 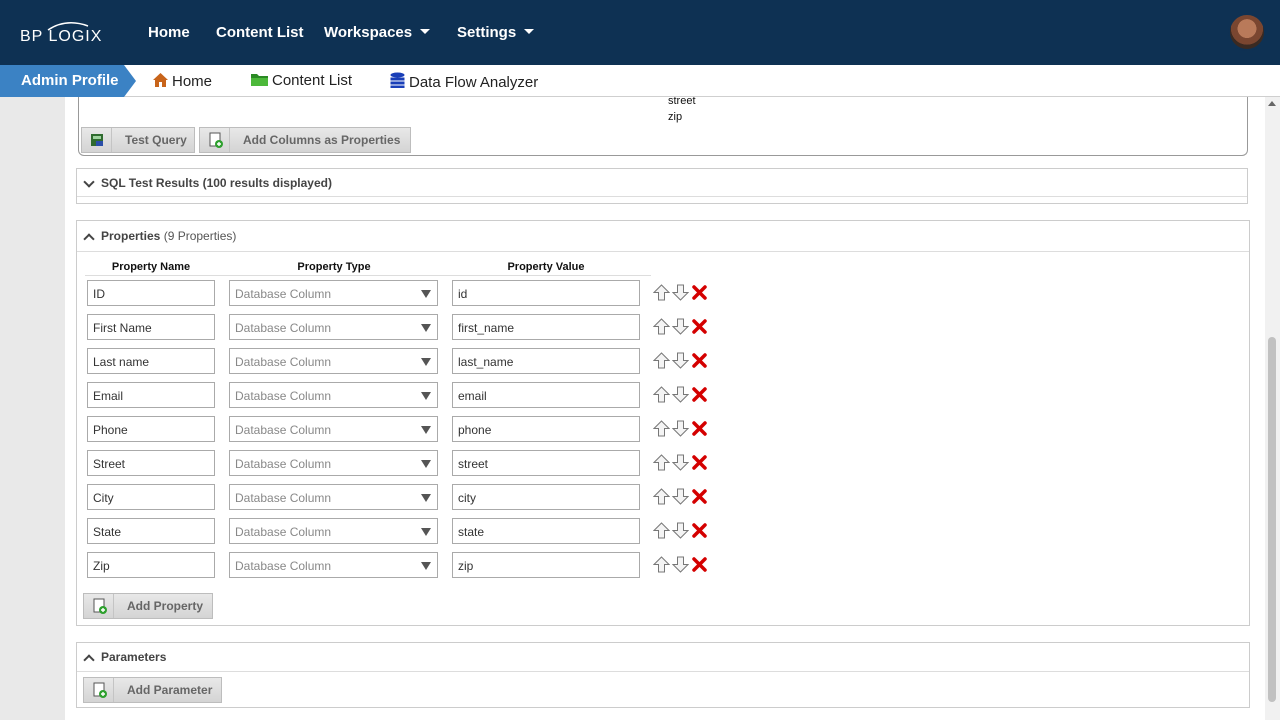 What do you see at coordinates (546, 531) in the screenshot?
I see `property-value-input: state` at bounding box center [546, 531].